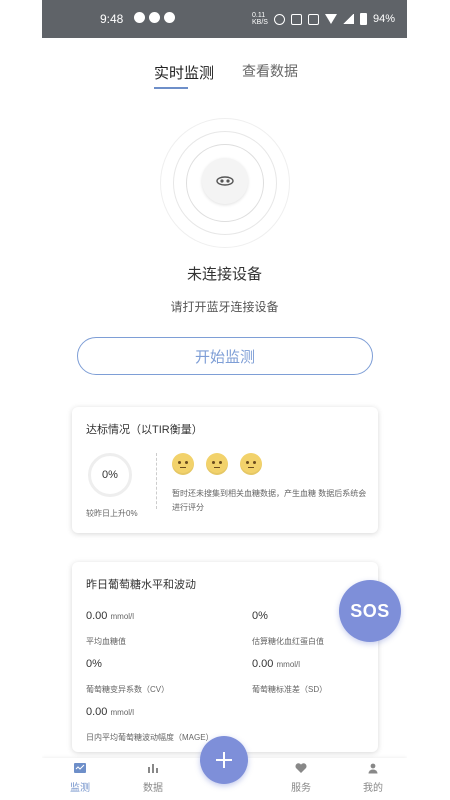 This screenshot has height=800, width=450. Describe the element at coordinates (313, 19) in the screenshot. I see `hd-icon` at that location.